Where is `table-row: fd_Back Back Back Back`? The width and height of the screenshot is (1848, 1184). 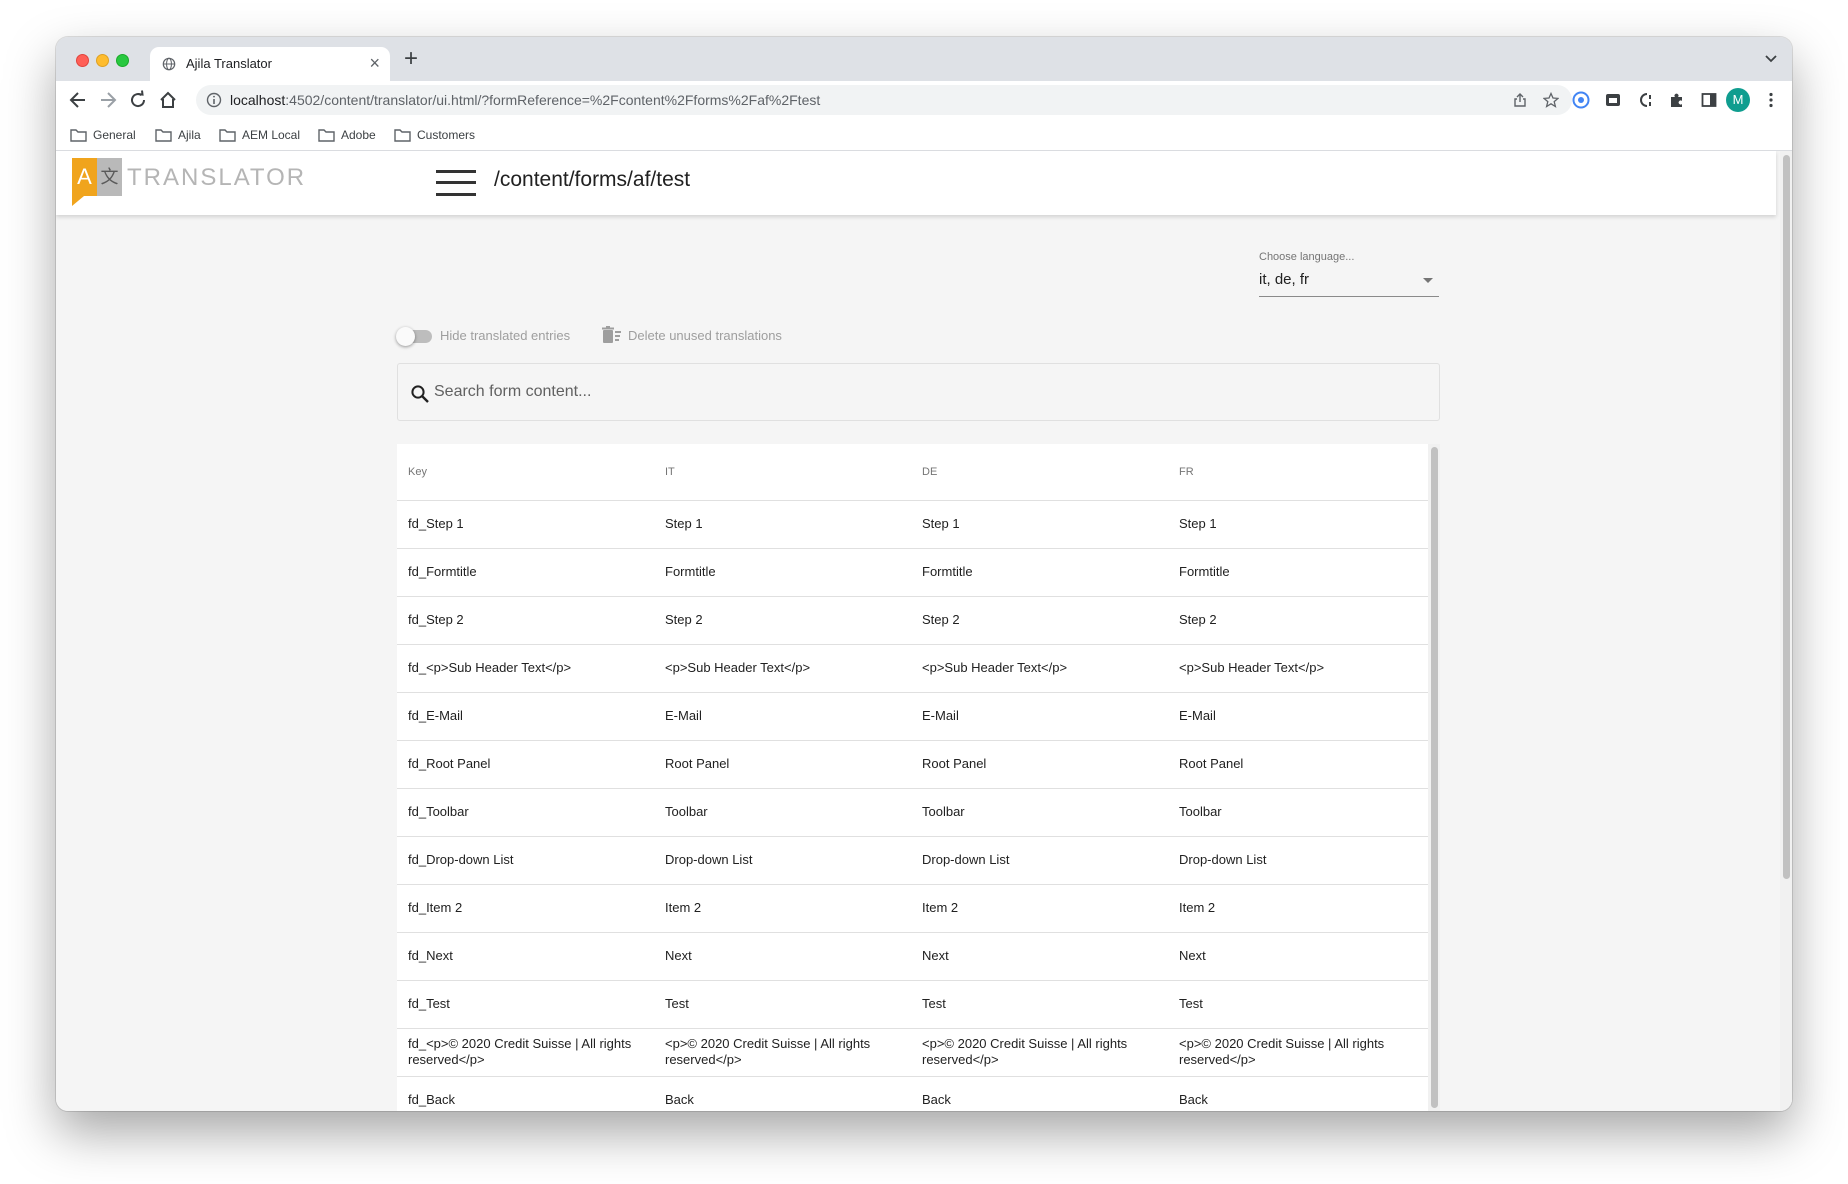
table-row: fd_Back Back Back Back is located at coordinates (912, 1093).